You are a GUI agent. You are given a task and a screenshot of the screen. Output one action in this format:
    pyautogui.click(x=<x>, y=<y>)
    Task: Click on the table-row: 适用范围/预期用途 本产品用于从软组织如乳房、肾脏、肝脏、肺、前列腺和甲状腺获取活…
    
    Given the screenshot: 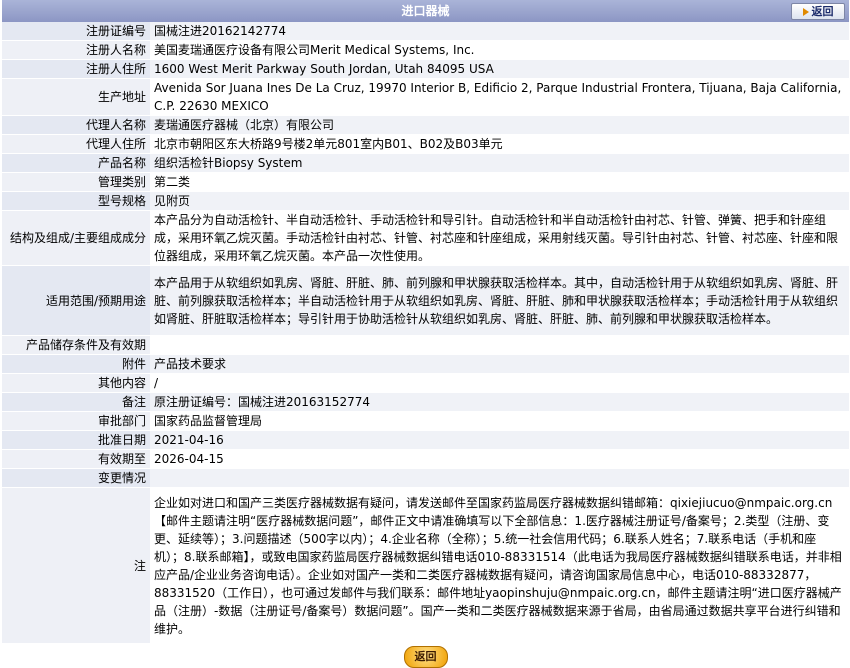 What is the action you would take?
    pyautogui.click(x=425, y=301)
    